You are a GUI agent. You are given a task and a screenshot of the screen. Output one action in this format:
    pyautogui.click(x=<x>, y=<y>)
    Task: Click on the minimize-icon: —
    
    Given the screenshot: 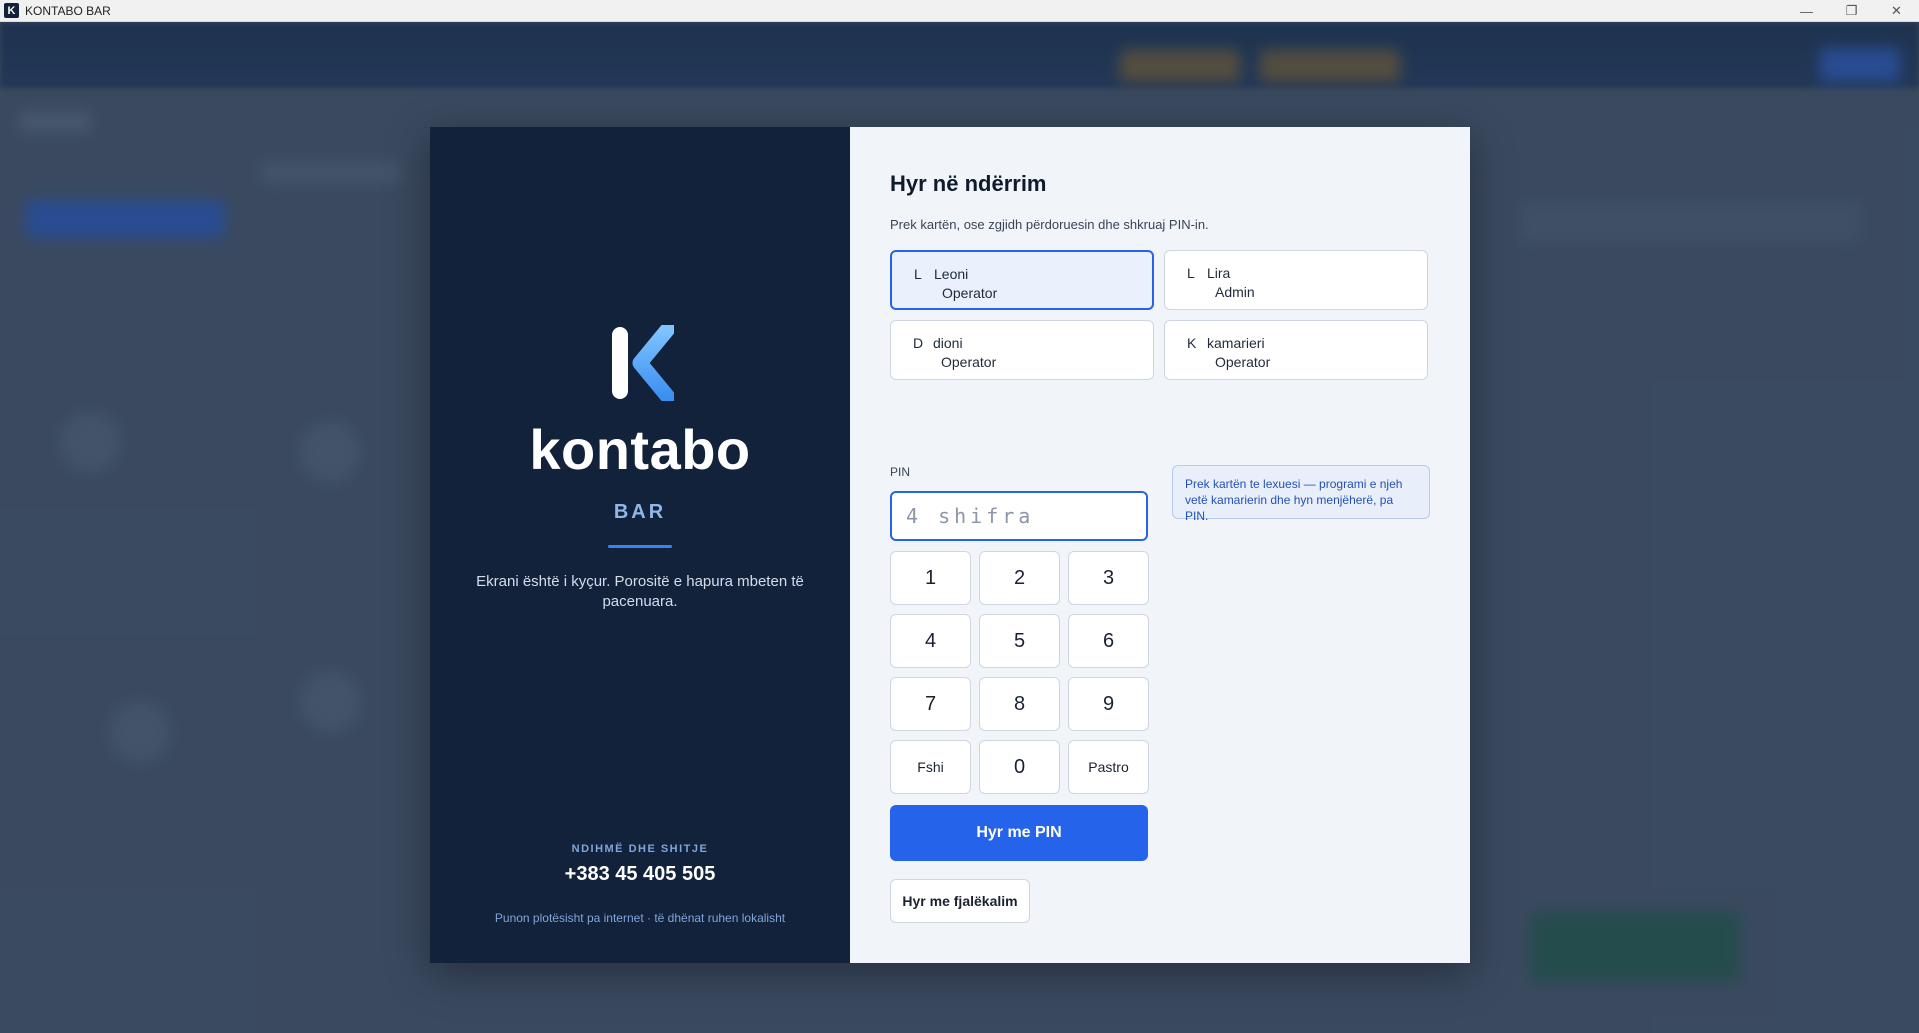 What is the action you would take?
    pyautogui.click(x=1806, y=11)
    